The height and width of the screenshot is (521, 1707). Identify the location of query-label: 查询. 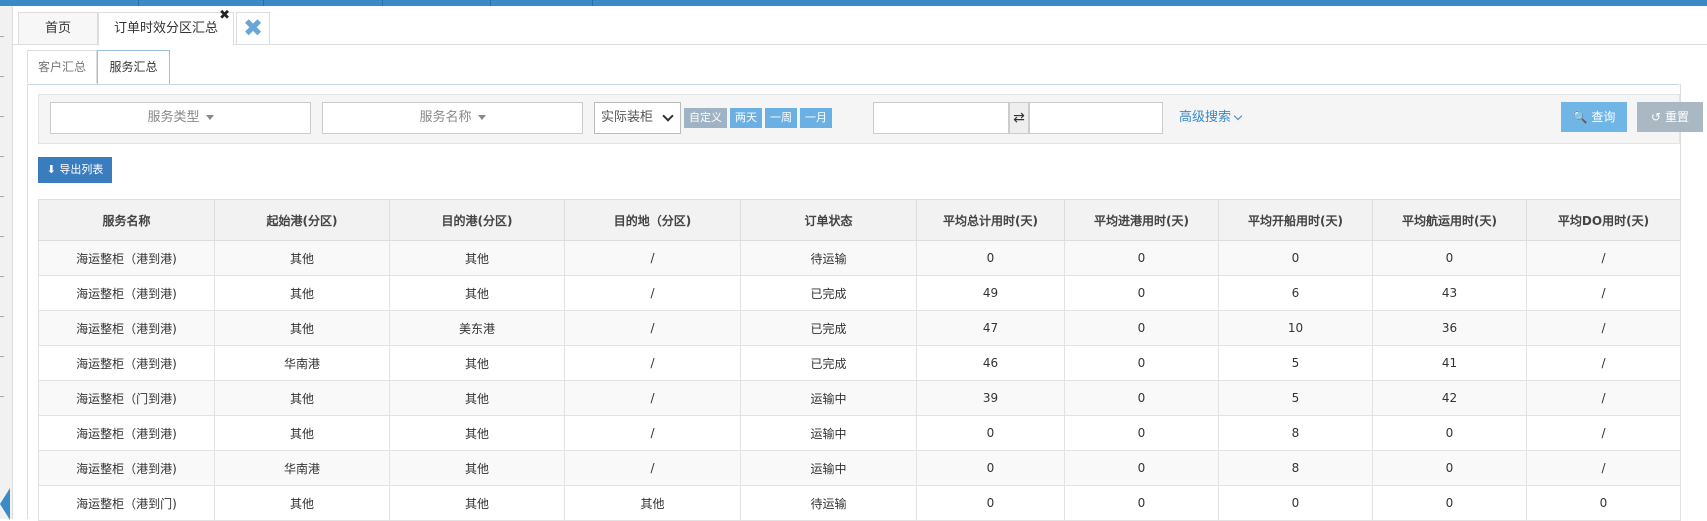
(1603, 117).